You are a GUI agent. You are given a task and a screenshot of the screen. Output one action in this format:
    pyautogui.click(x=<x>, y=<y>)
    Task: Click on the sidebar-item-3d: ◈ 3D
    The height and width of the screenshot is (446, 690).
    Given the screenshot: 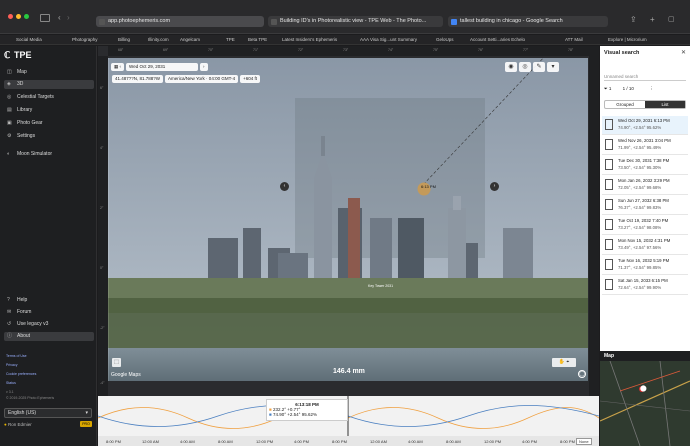 What is the action you would take?
    pyautogui.click(x=49, y=84)
    